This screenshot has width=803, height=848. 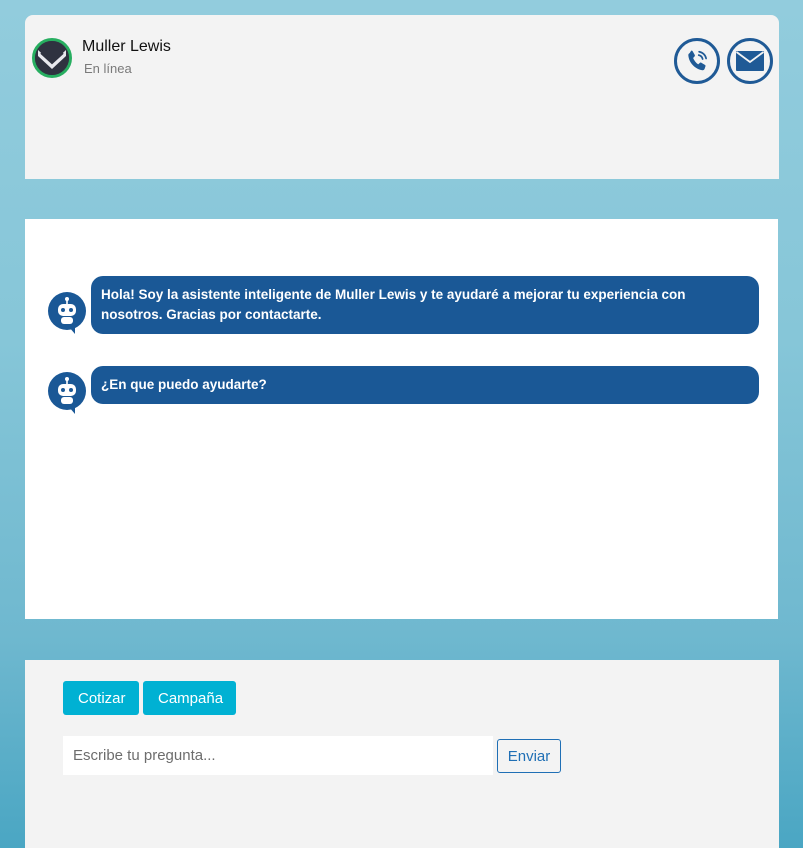 I want to click on email-button, so click(x=750, y=61).